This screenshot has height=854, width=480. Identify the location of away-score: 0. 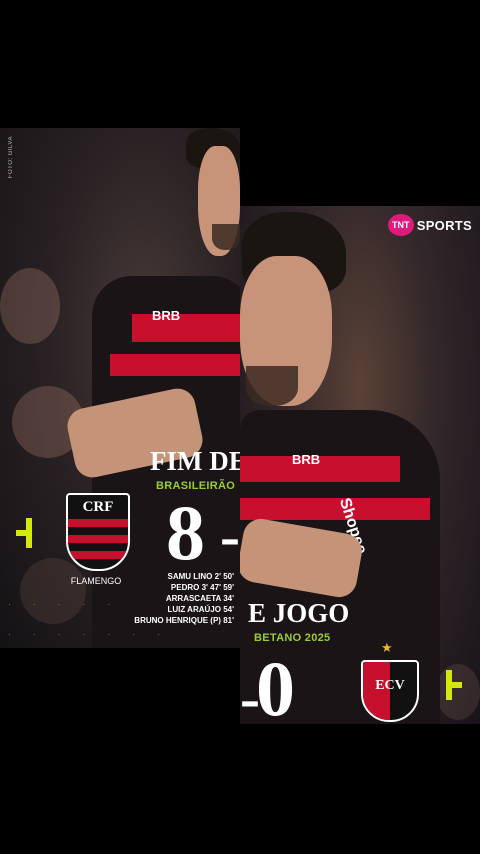
(275, 688).